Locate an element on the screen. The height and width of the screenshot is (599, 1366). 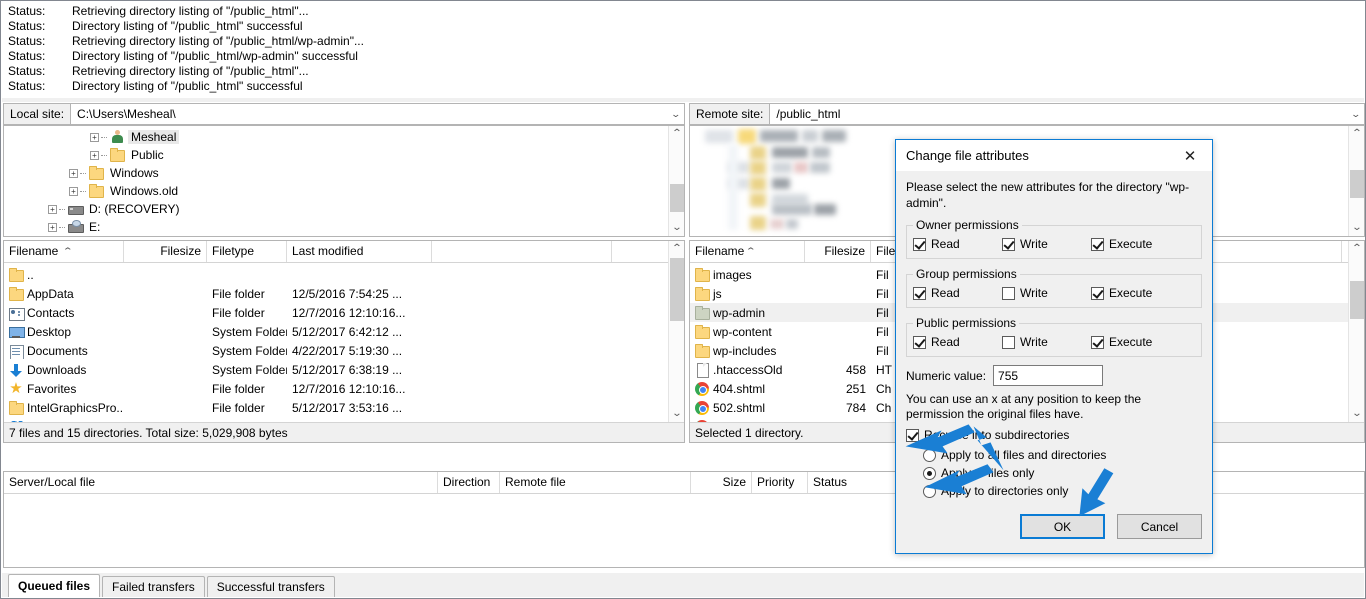
radio-icon is located at coordinates (929, 473).